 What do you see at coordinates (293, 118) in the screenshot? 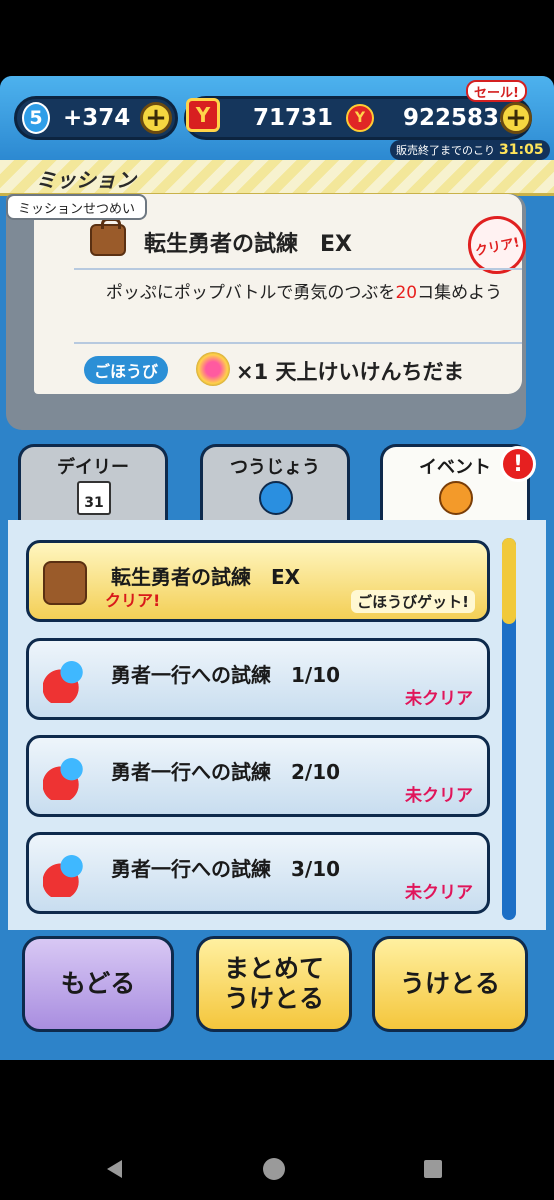
I see `money-value: 71731` at bounding box center [293, 118].